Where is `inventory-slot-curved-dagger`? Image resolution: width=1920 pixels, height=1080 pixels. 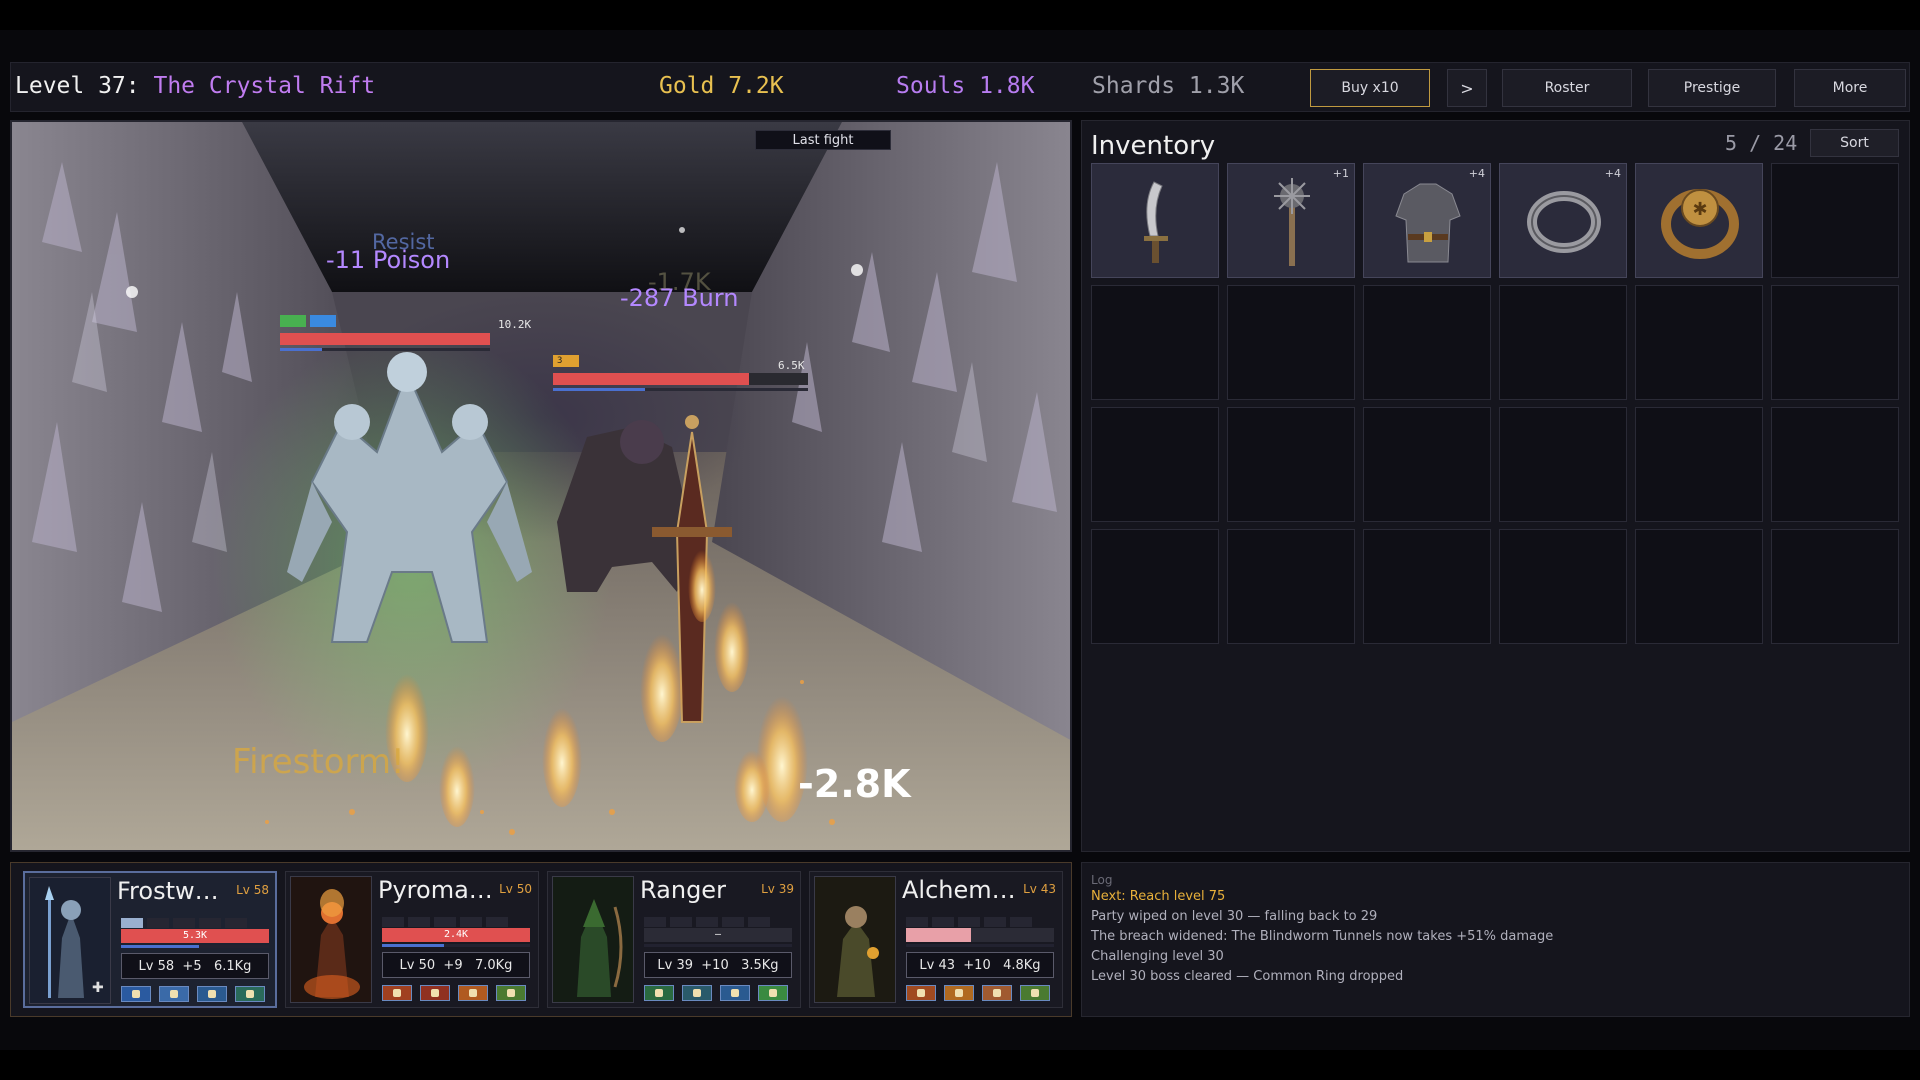 inventory-slot-curved-dagger is located at coordinates (1155, 220).